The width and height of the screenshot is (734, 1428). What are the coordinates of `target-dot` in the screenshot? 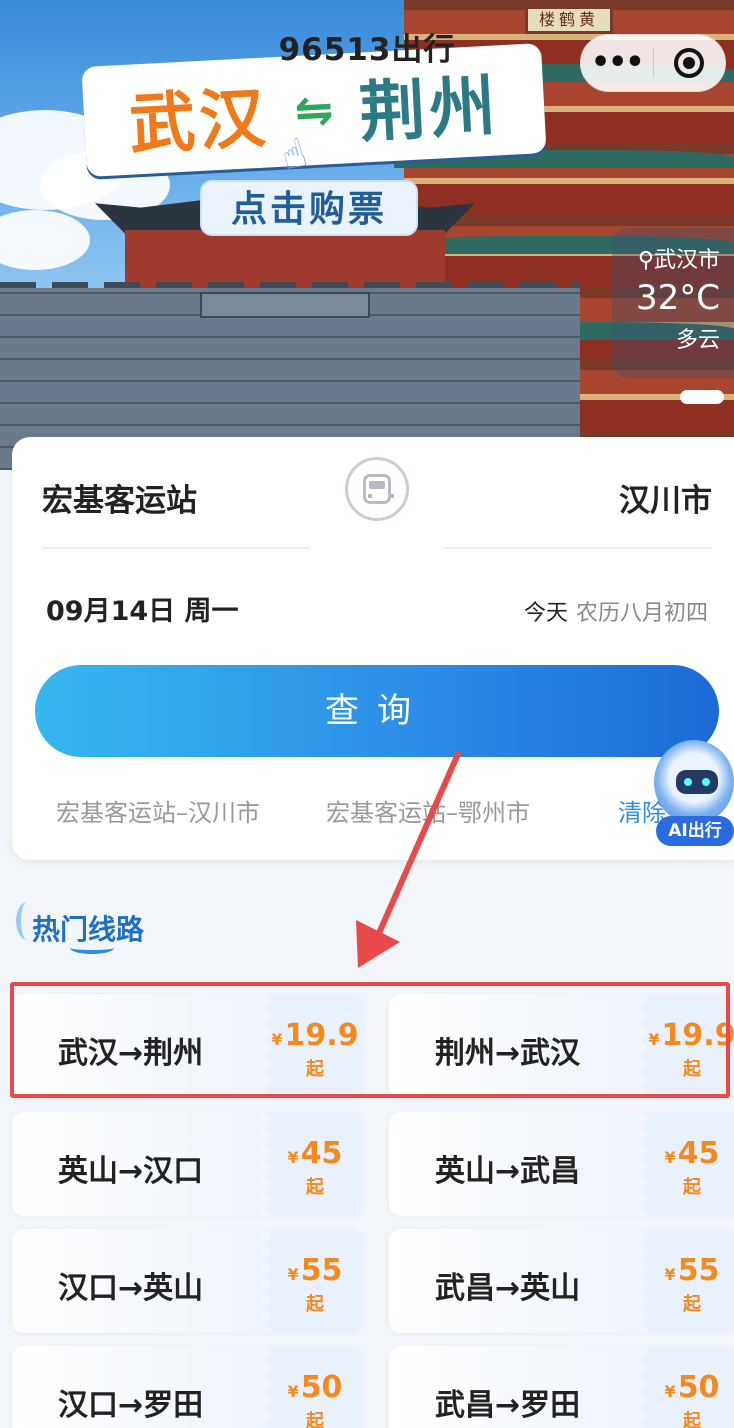 It's located at (689, 63).